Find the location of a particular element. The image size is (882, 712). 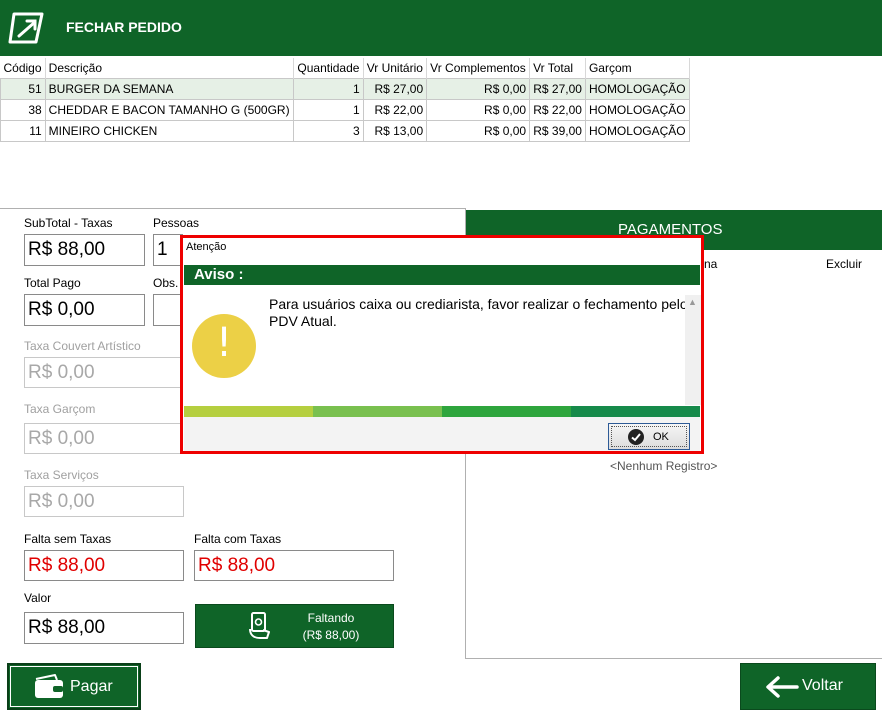

arrow-left-icon is located at coordinates (782, 687).